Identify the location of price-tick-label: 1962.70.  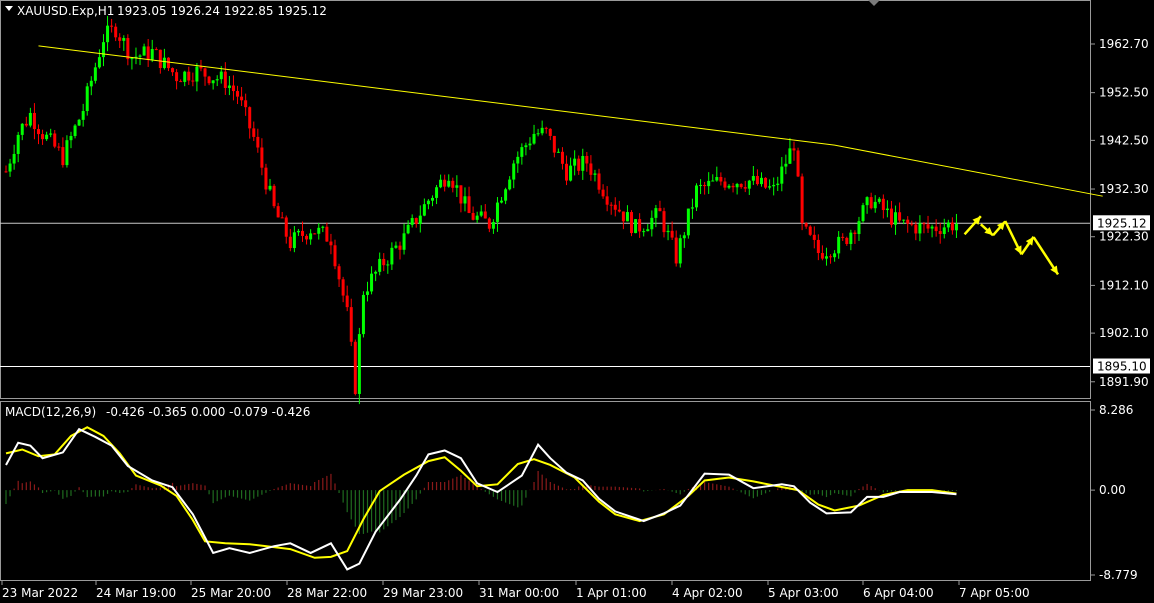
(1124, 44).